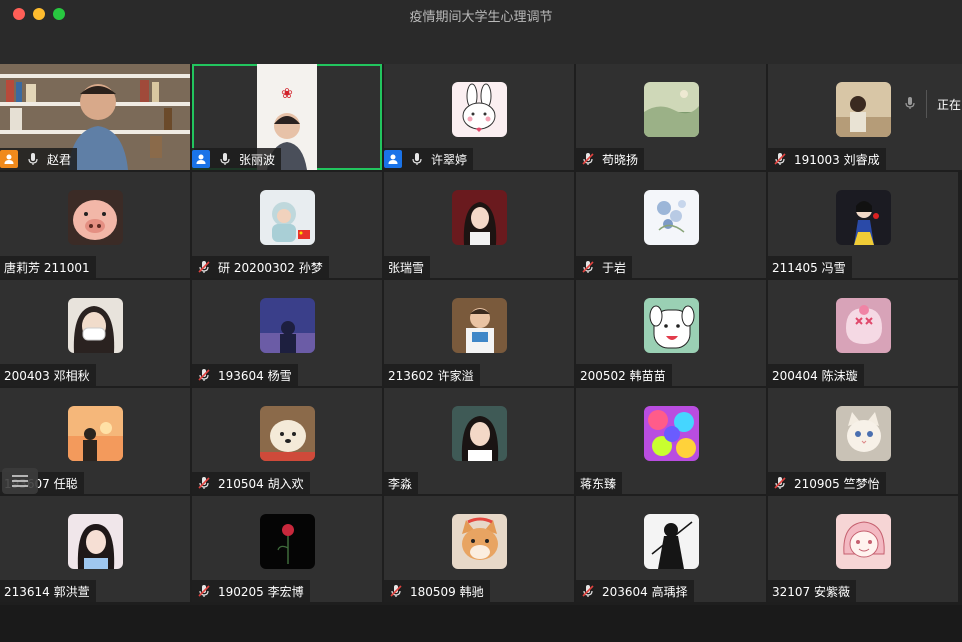 The width and height of the screenshot is (962, 642). I want to click on participant-tile: 唐莉芳 211001, so click(95, 225).